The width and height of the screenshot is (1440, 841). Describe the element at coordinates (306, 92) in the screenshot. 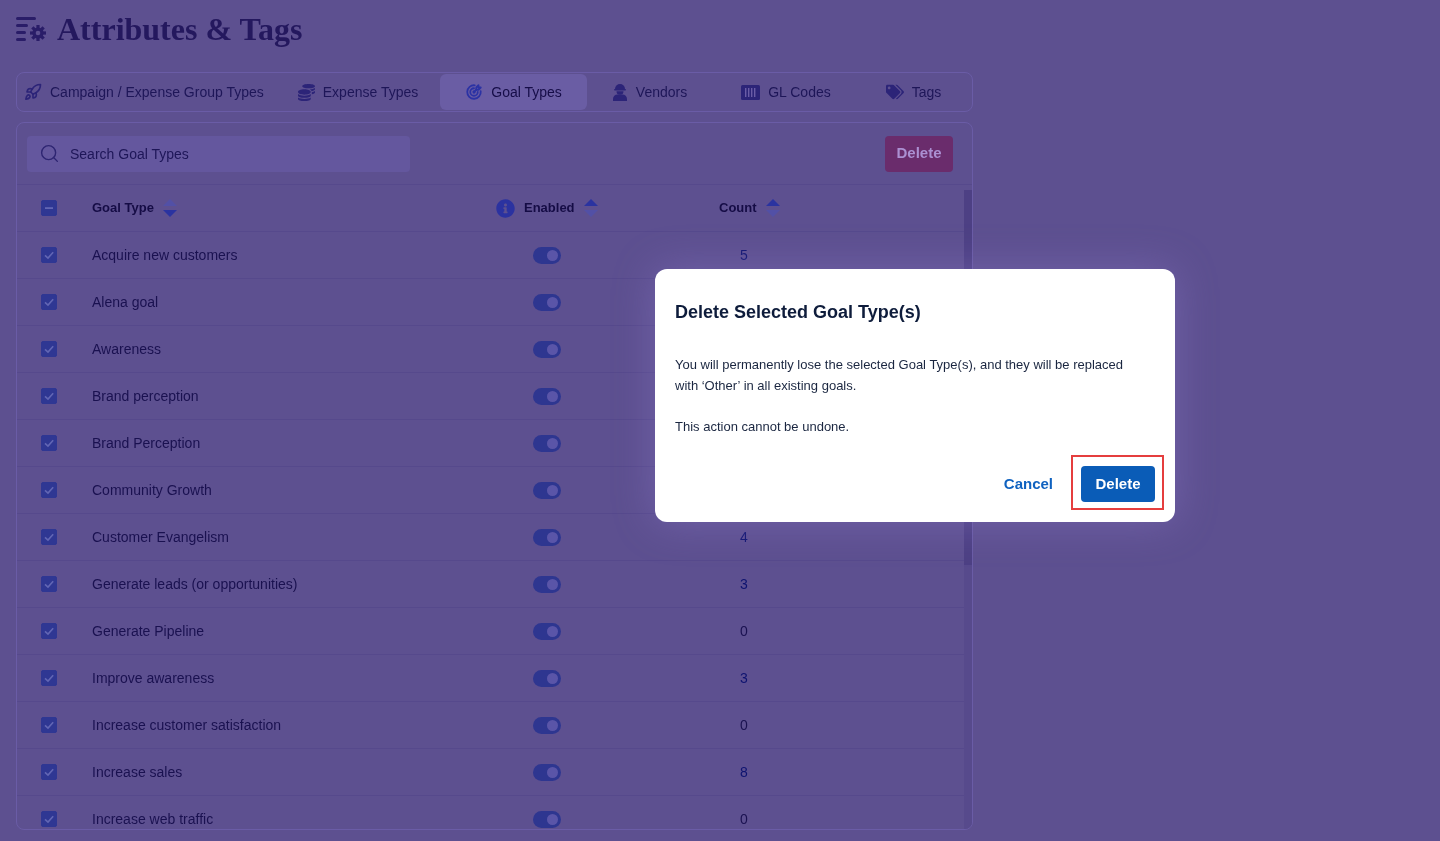

I see `coins-icon` at that location.